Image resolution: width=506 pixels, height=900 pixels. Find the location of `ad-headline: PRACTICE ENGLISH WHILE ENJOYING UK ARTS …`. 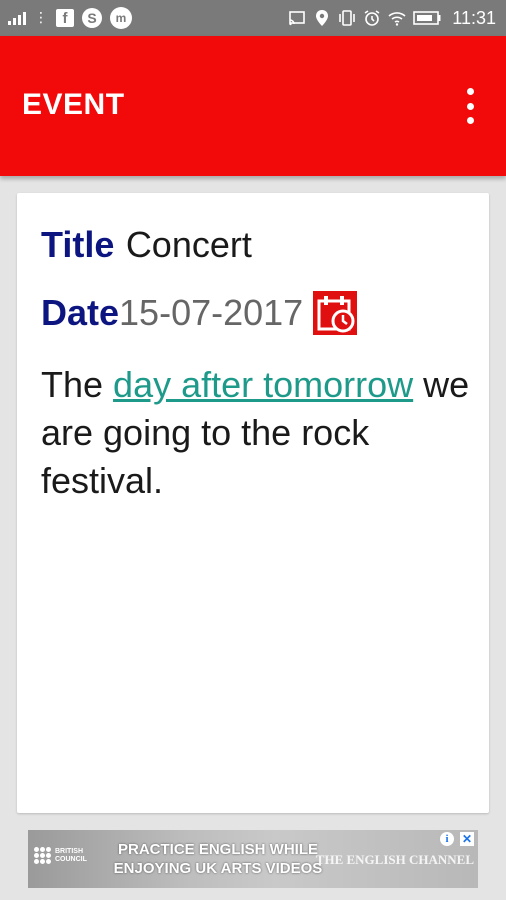

ad-headline: PRACTICE ENGLISH WHILE ENJOYING UK ARTS … is located at coordinates (218, 859).